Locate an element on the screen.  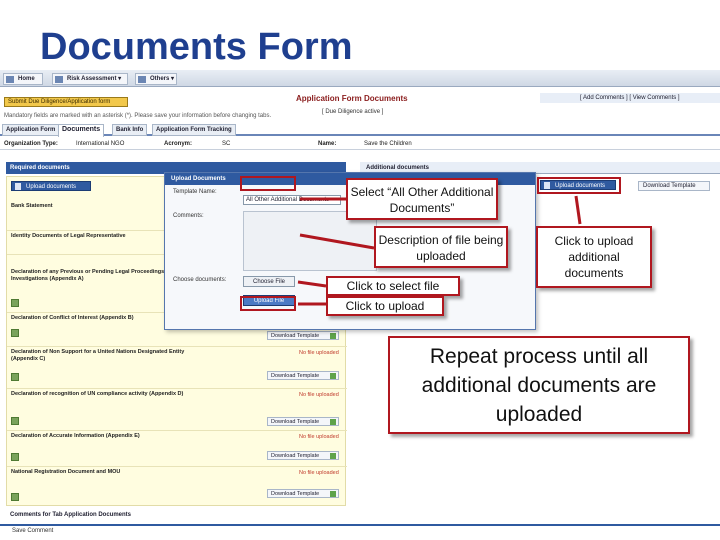
connector-description is located at coordinates (337, 241).